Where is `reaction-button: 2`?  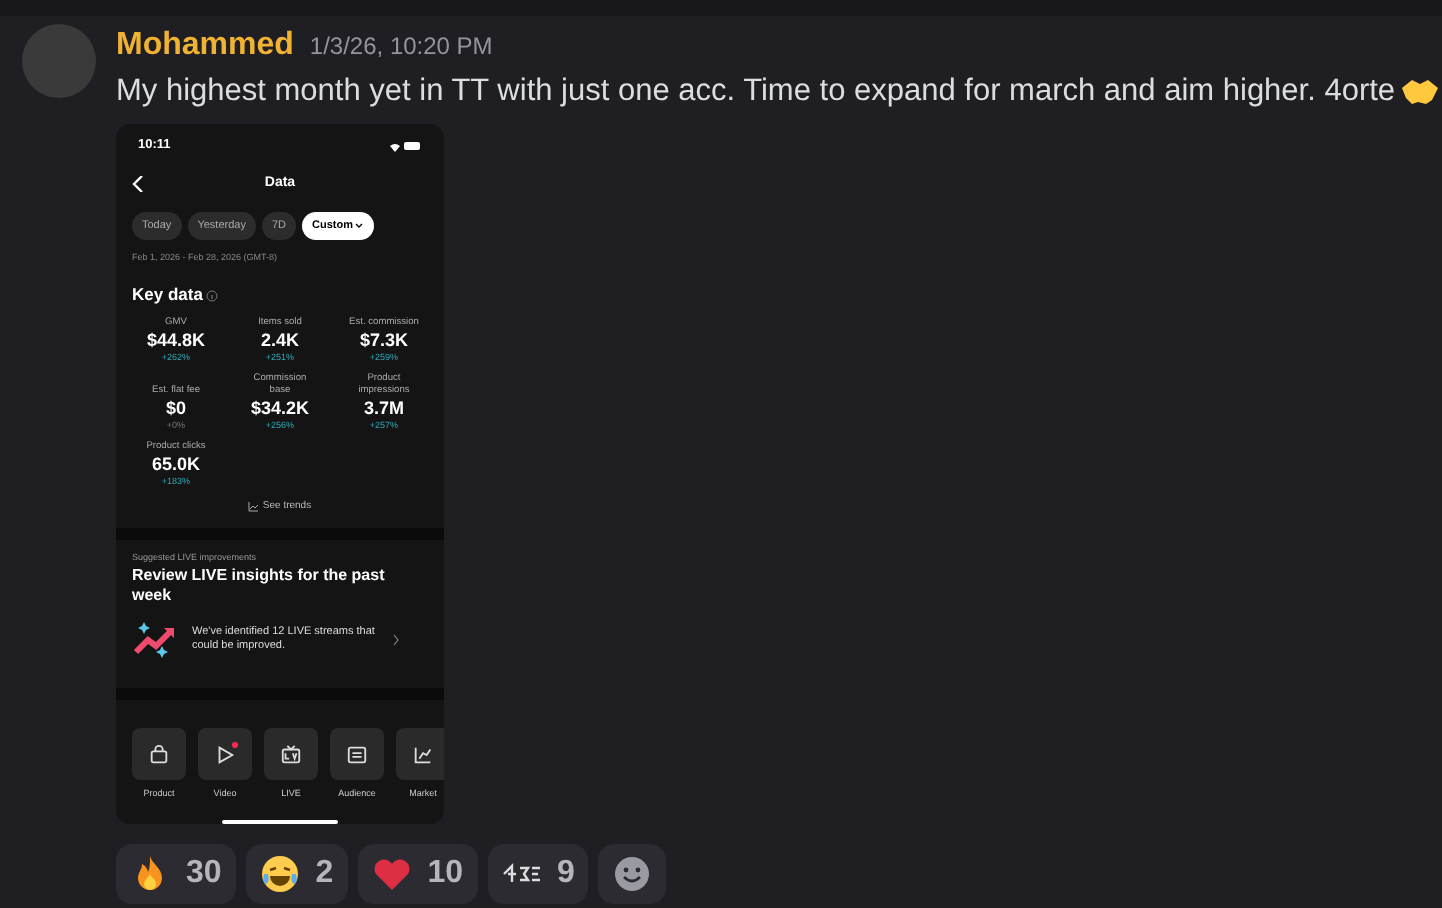 reaction-button: 2 is located at coordinates (296, 874).